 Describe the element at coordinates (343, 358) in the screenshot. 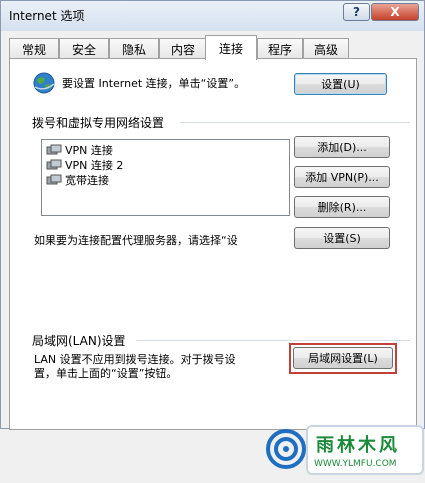

I see `lan-settings-button: 局域网设置(L)` at that location.